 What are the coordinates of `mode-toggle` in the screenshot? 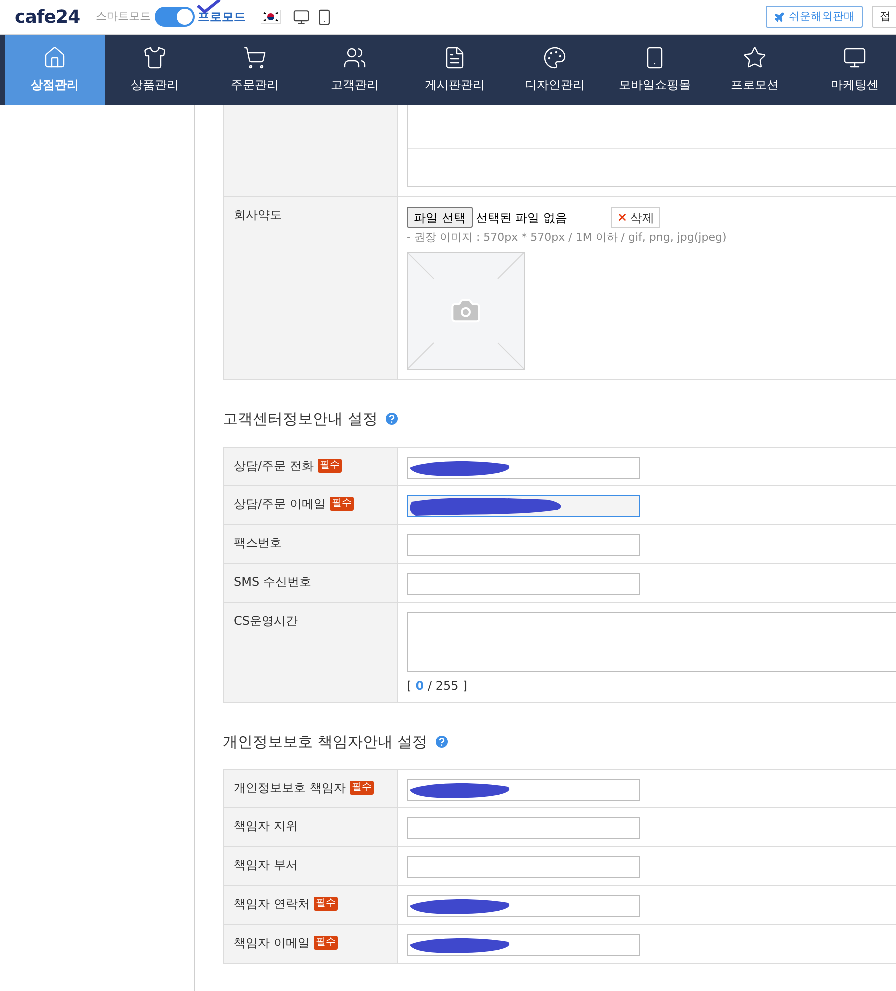 It's located at (175, 17).